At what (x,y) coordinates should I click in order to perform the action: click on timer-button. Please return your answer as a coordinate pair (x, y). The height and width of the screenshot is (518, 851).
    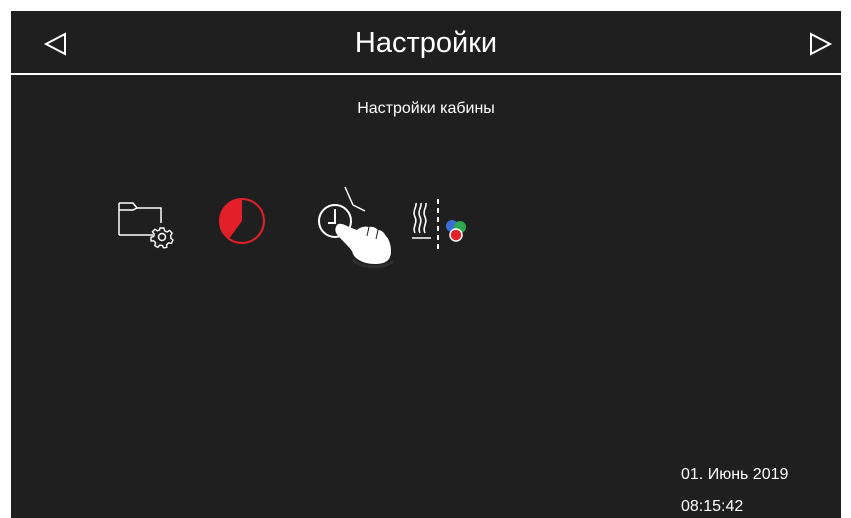
    Looking at the image, I should click on (358, 225).